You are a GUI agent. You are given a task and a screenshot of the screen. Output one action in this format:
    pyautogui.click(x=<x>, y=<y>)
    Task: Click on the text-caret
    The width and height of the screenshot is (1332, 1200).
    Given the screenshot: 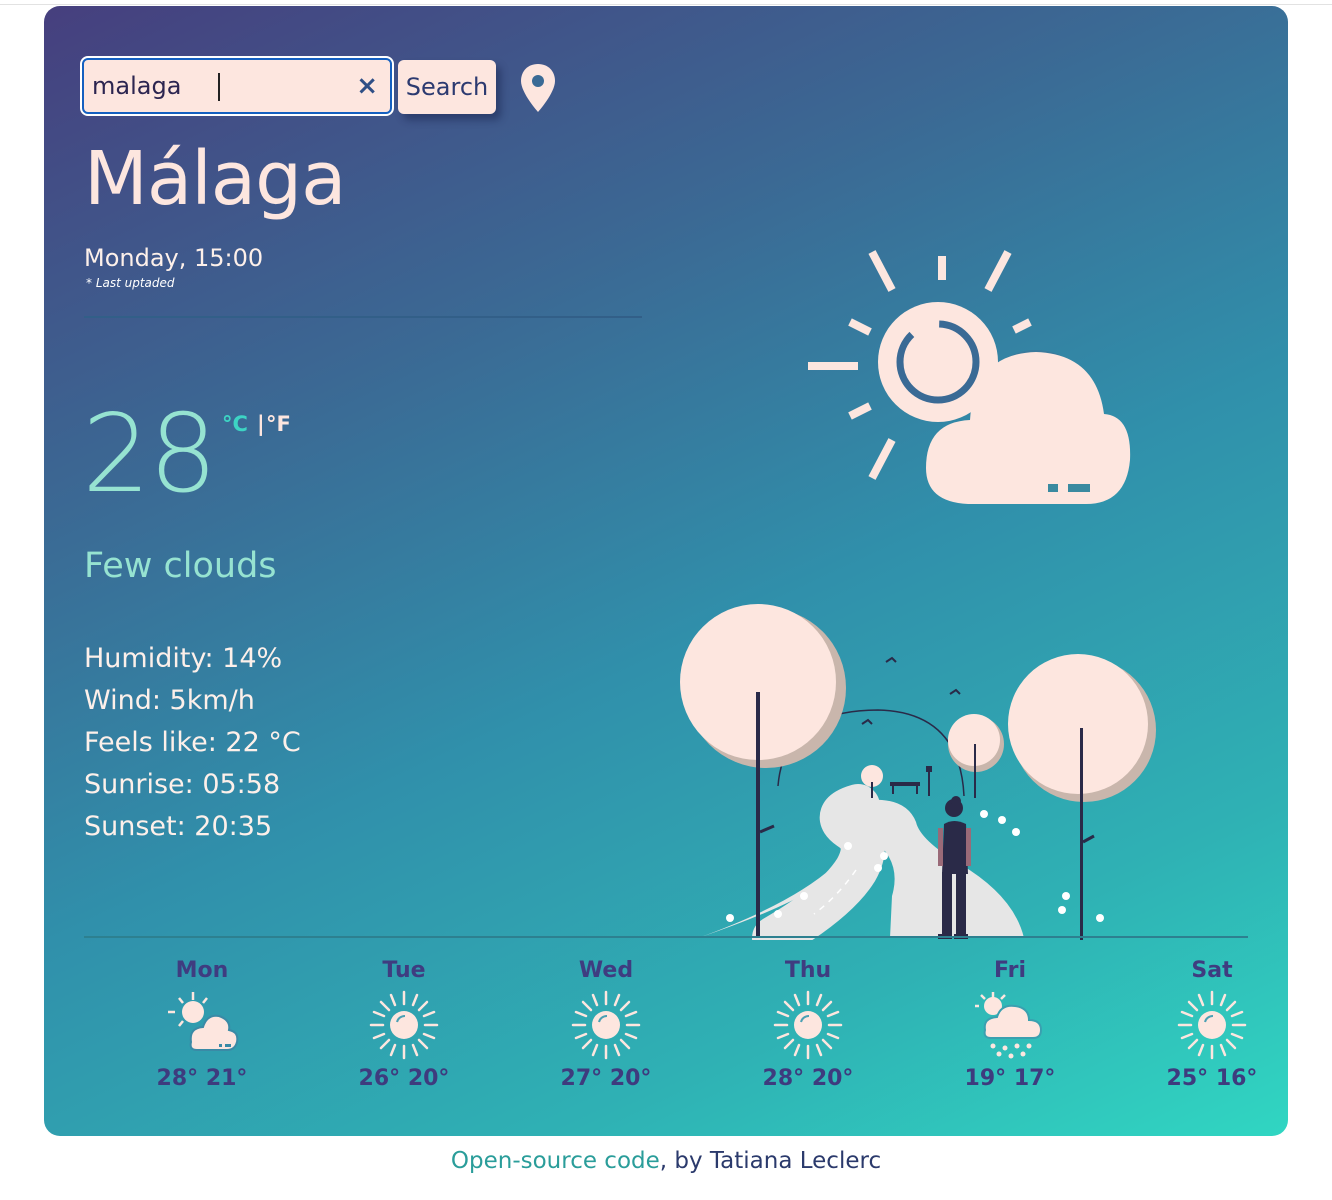 What is the action you would take?
    pyautogui.click(x=219, y=87)
    